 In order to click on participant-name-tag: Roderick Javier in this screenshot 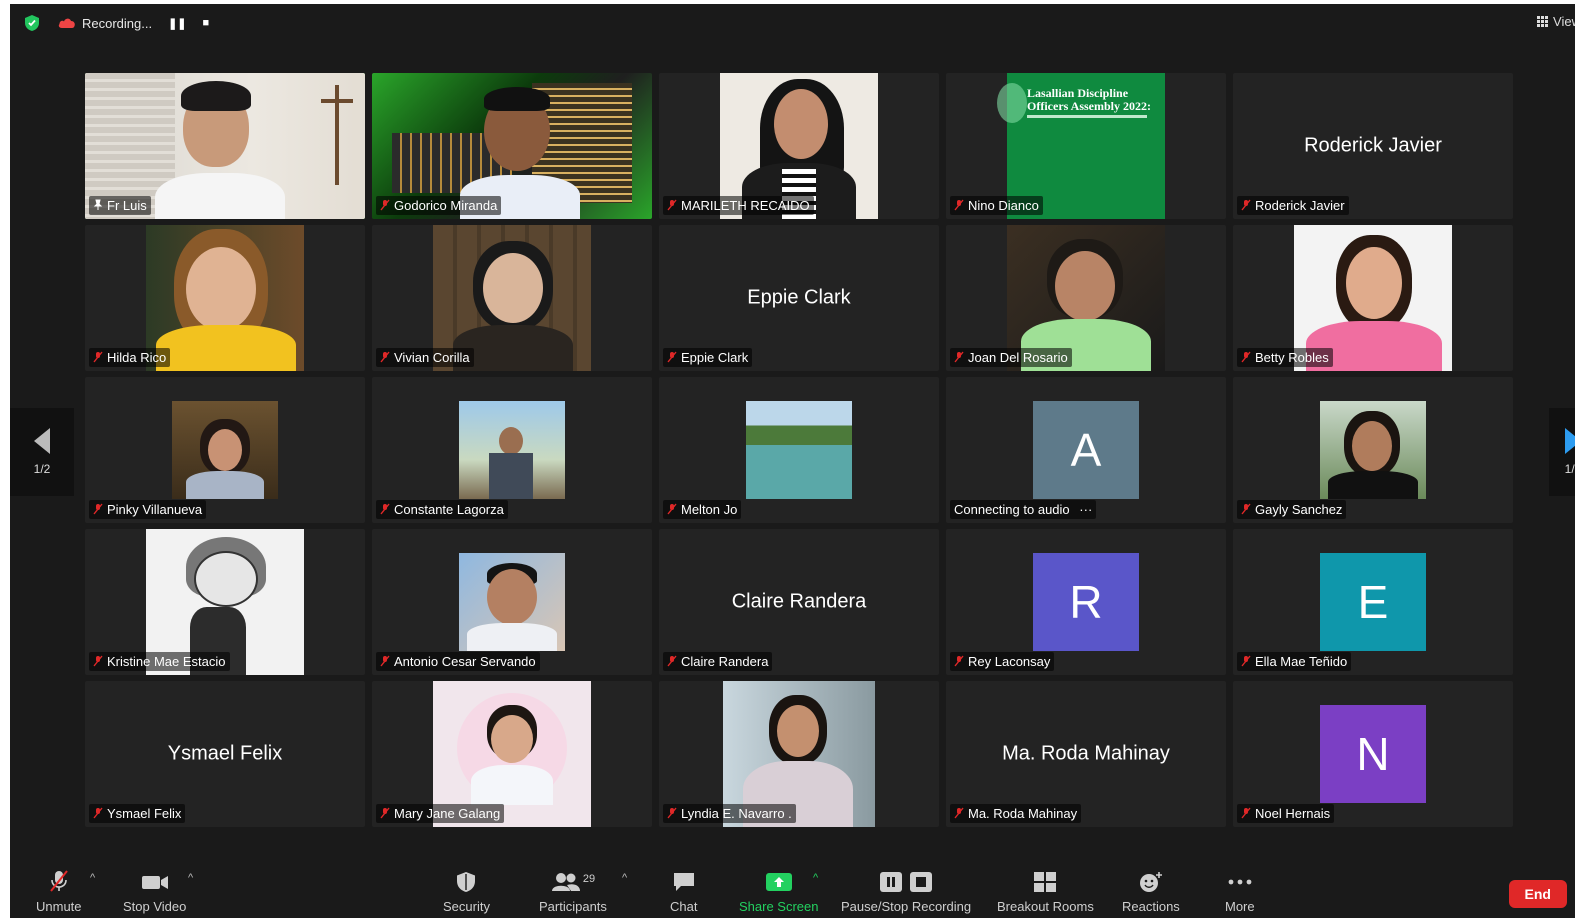, I will do `click(1293, 205)`.